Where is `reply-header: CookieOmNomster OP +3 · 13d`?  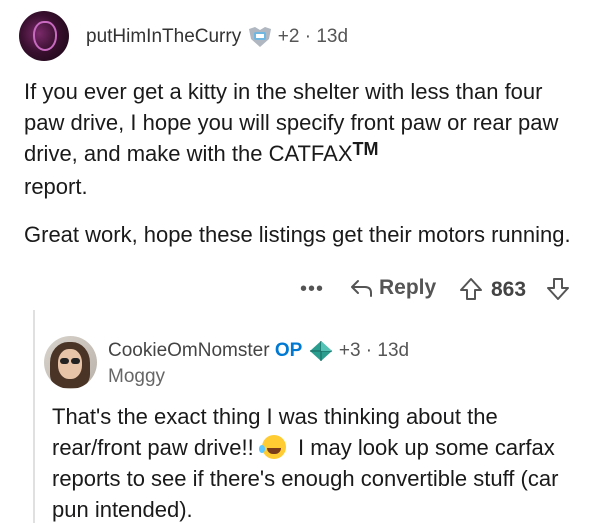
reply-header: CookieOmNomster OP +3 · 13d is located at coordinates (258, 351).